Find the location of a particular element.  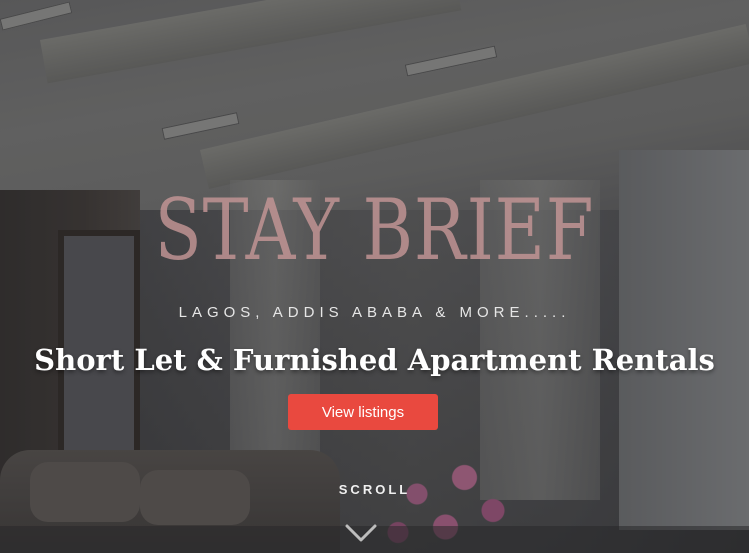

view-listings-button: View listings is located at coordinates (363, 412).